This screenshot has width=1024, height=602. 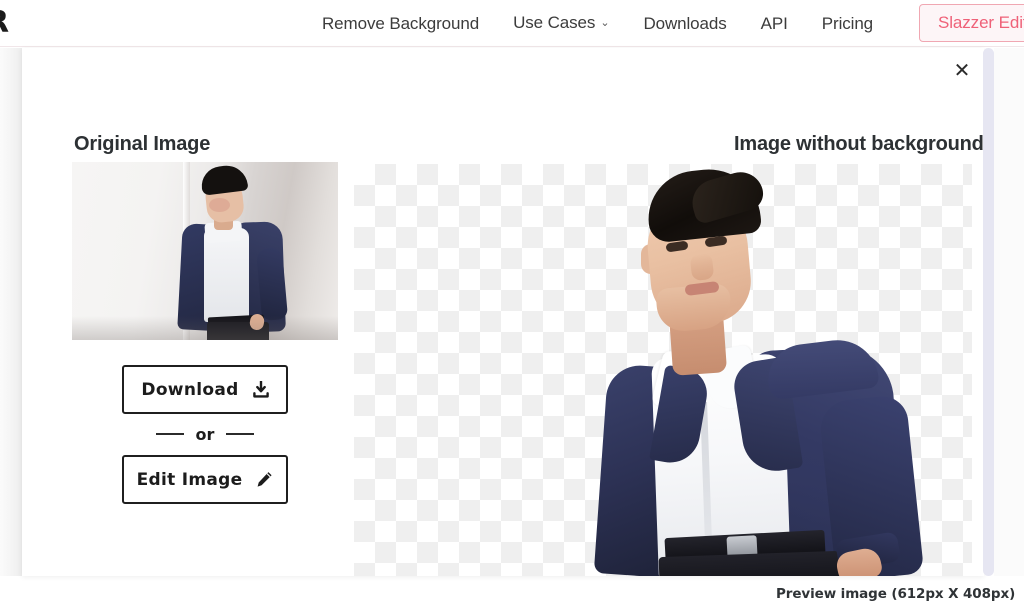 What do you see at coordinates (205, 328) in the screenshot?
I see `floor-shadow` at bounding box center [205, 328].